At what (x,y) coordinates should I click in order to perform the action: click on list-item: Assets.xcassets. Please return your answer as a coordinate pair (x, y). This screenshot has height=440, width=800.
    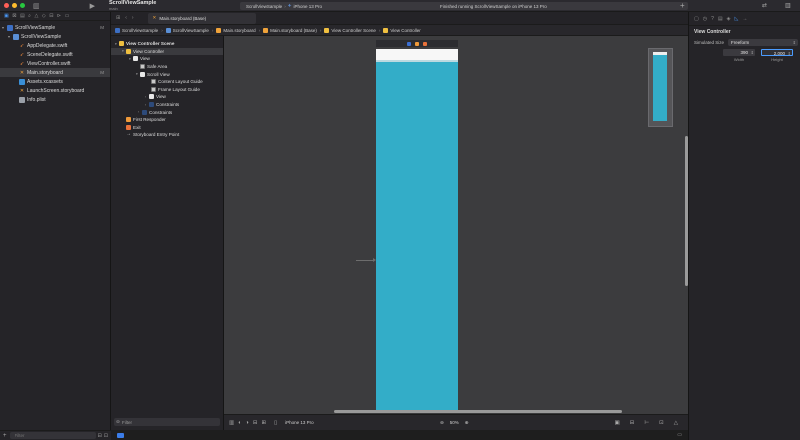
    Looking at the image, I should click on (55, 81).